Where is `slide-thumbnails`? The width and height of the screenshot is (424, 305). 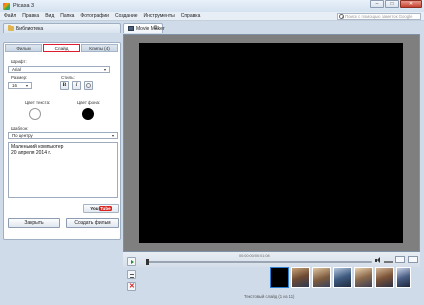 slide-thumbnails is located at coordinates (345, 277).